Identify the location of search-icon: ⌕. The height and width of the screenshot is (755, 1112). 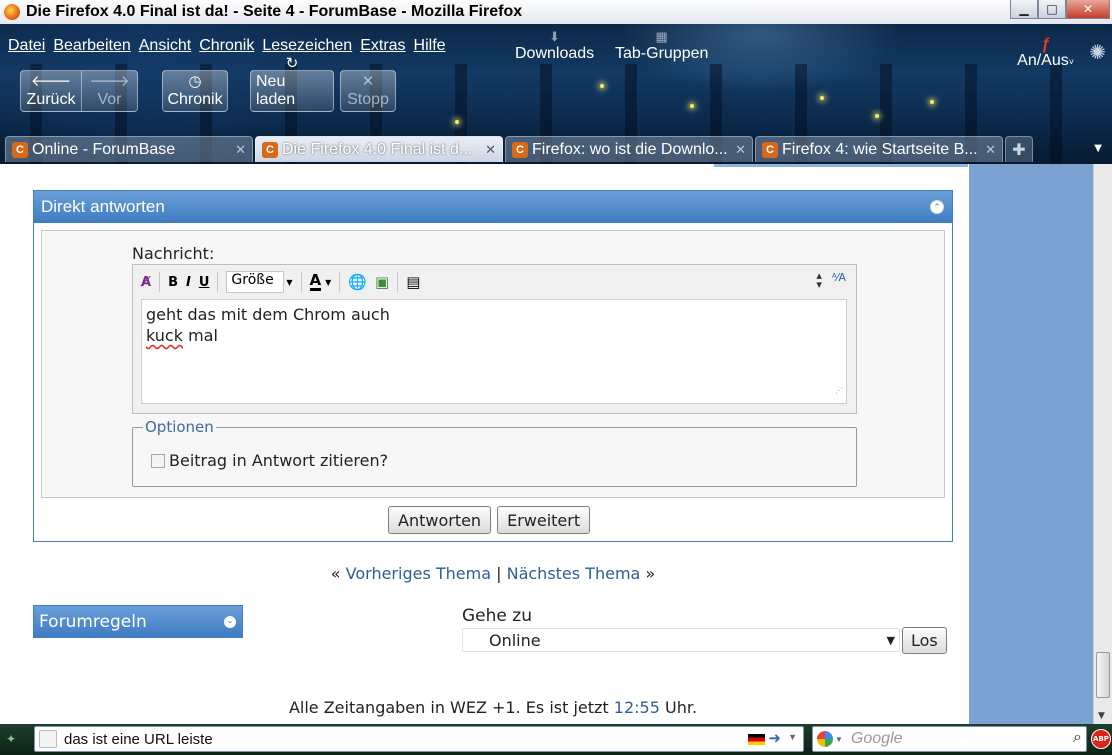
(1077, 738).